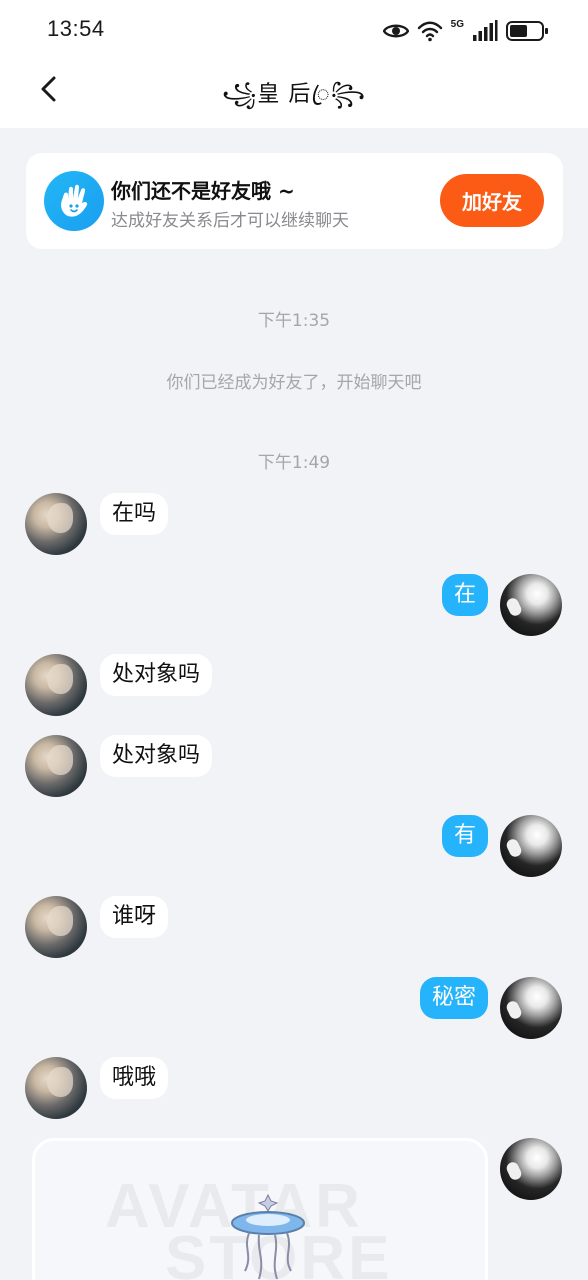 This screenshot has height=1280, width=588. Describe the element at coordinates (464, 595) in the screenshot. I see `outgoing-message-bubble: 在` at that location.